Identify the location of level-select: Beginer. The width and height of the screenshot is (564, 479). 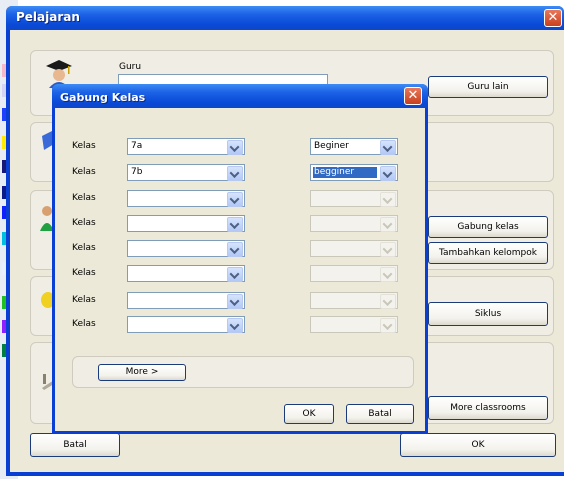
(354, 146).